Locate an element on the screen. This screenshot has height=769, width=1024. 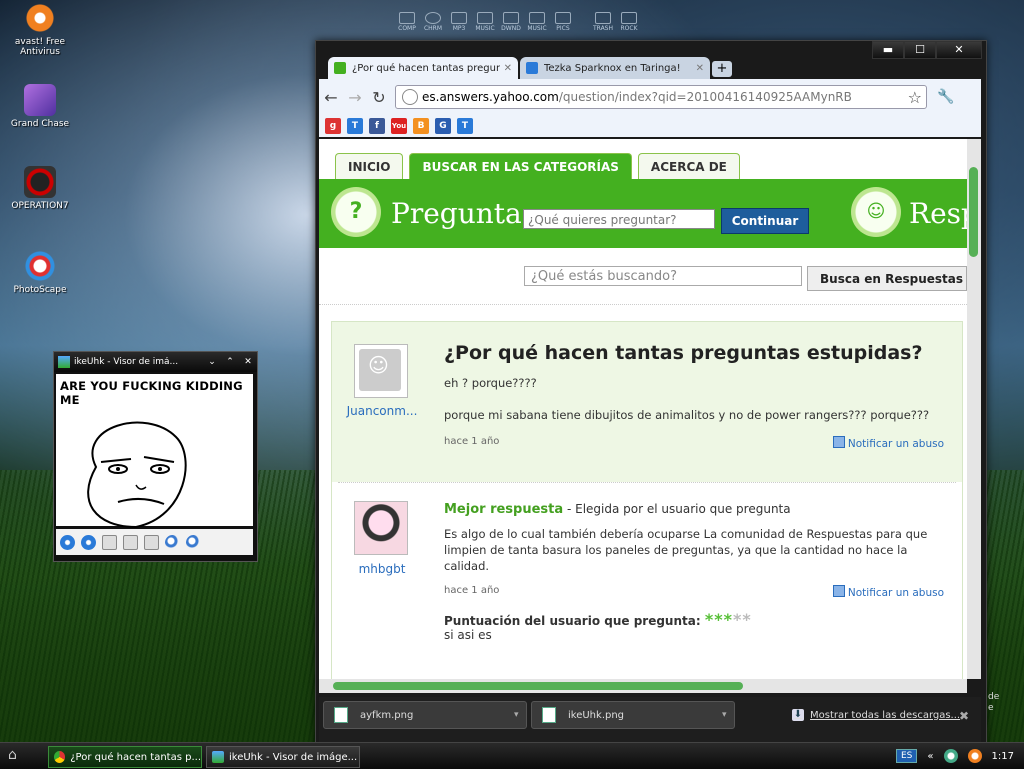
tab-yahoo-answers: ¿Por qué hacen tantas preguntas e ✕ is located at coordinates (423, 68).